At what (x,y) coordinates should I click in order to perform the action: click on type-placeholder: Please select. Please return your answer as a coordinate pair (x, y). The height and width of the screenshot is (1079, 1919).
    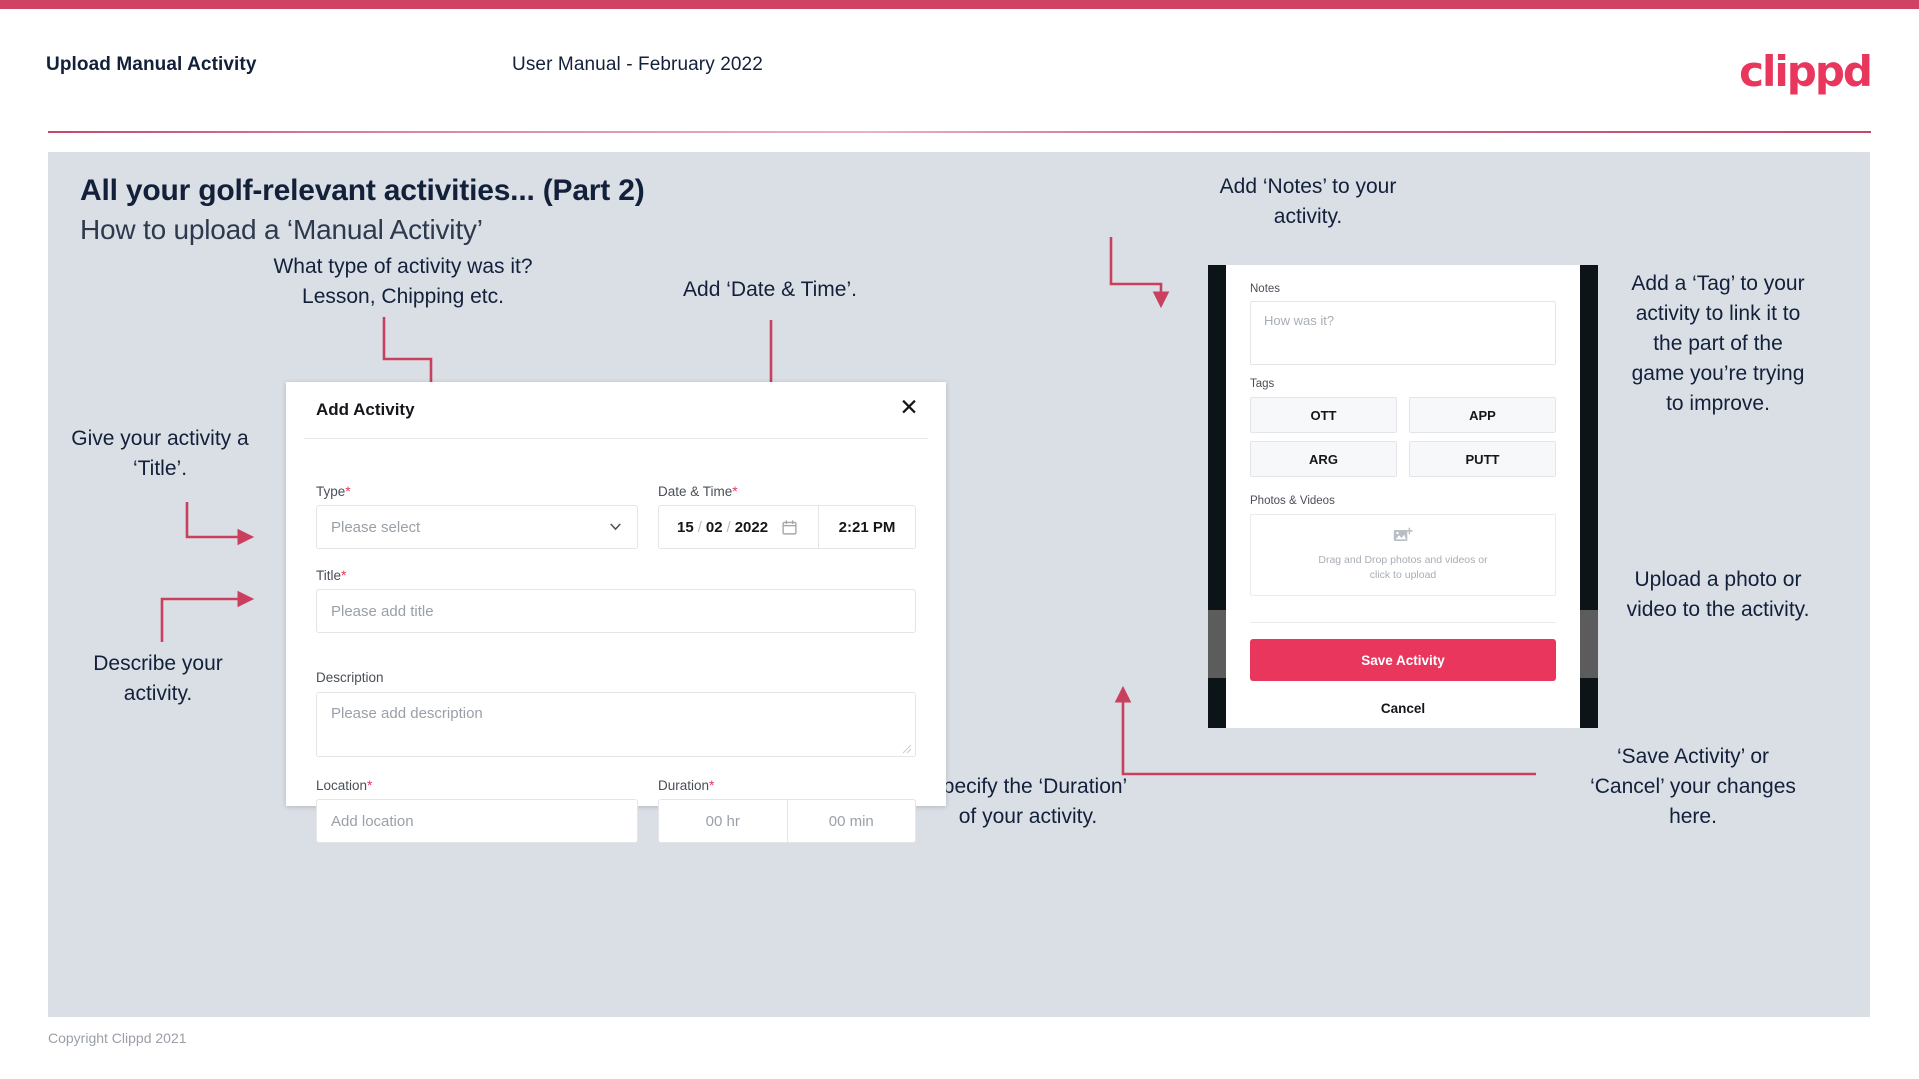
    Looking at the image, I should click on (376, 527).